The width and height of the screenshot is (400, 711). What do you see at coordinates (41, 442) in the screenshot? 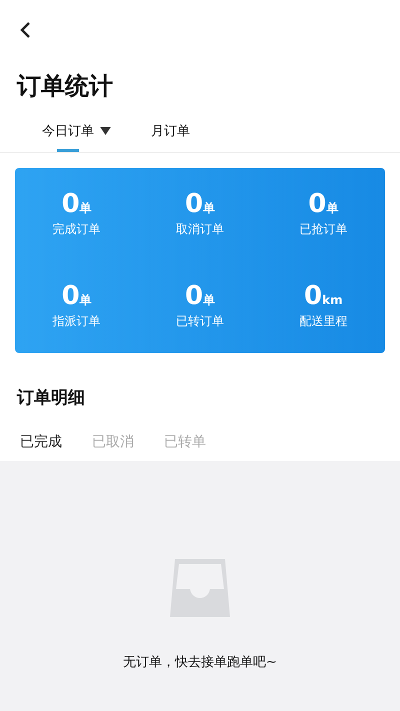
I see `filter-tab: 已完成` at bounding box center [41, 442].